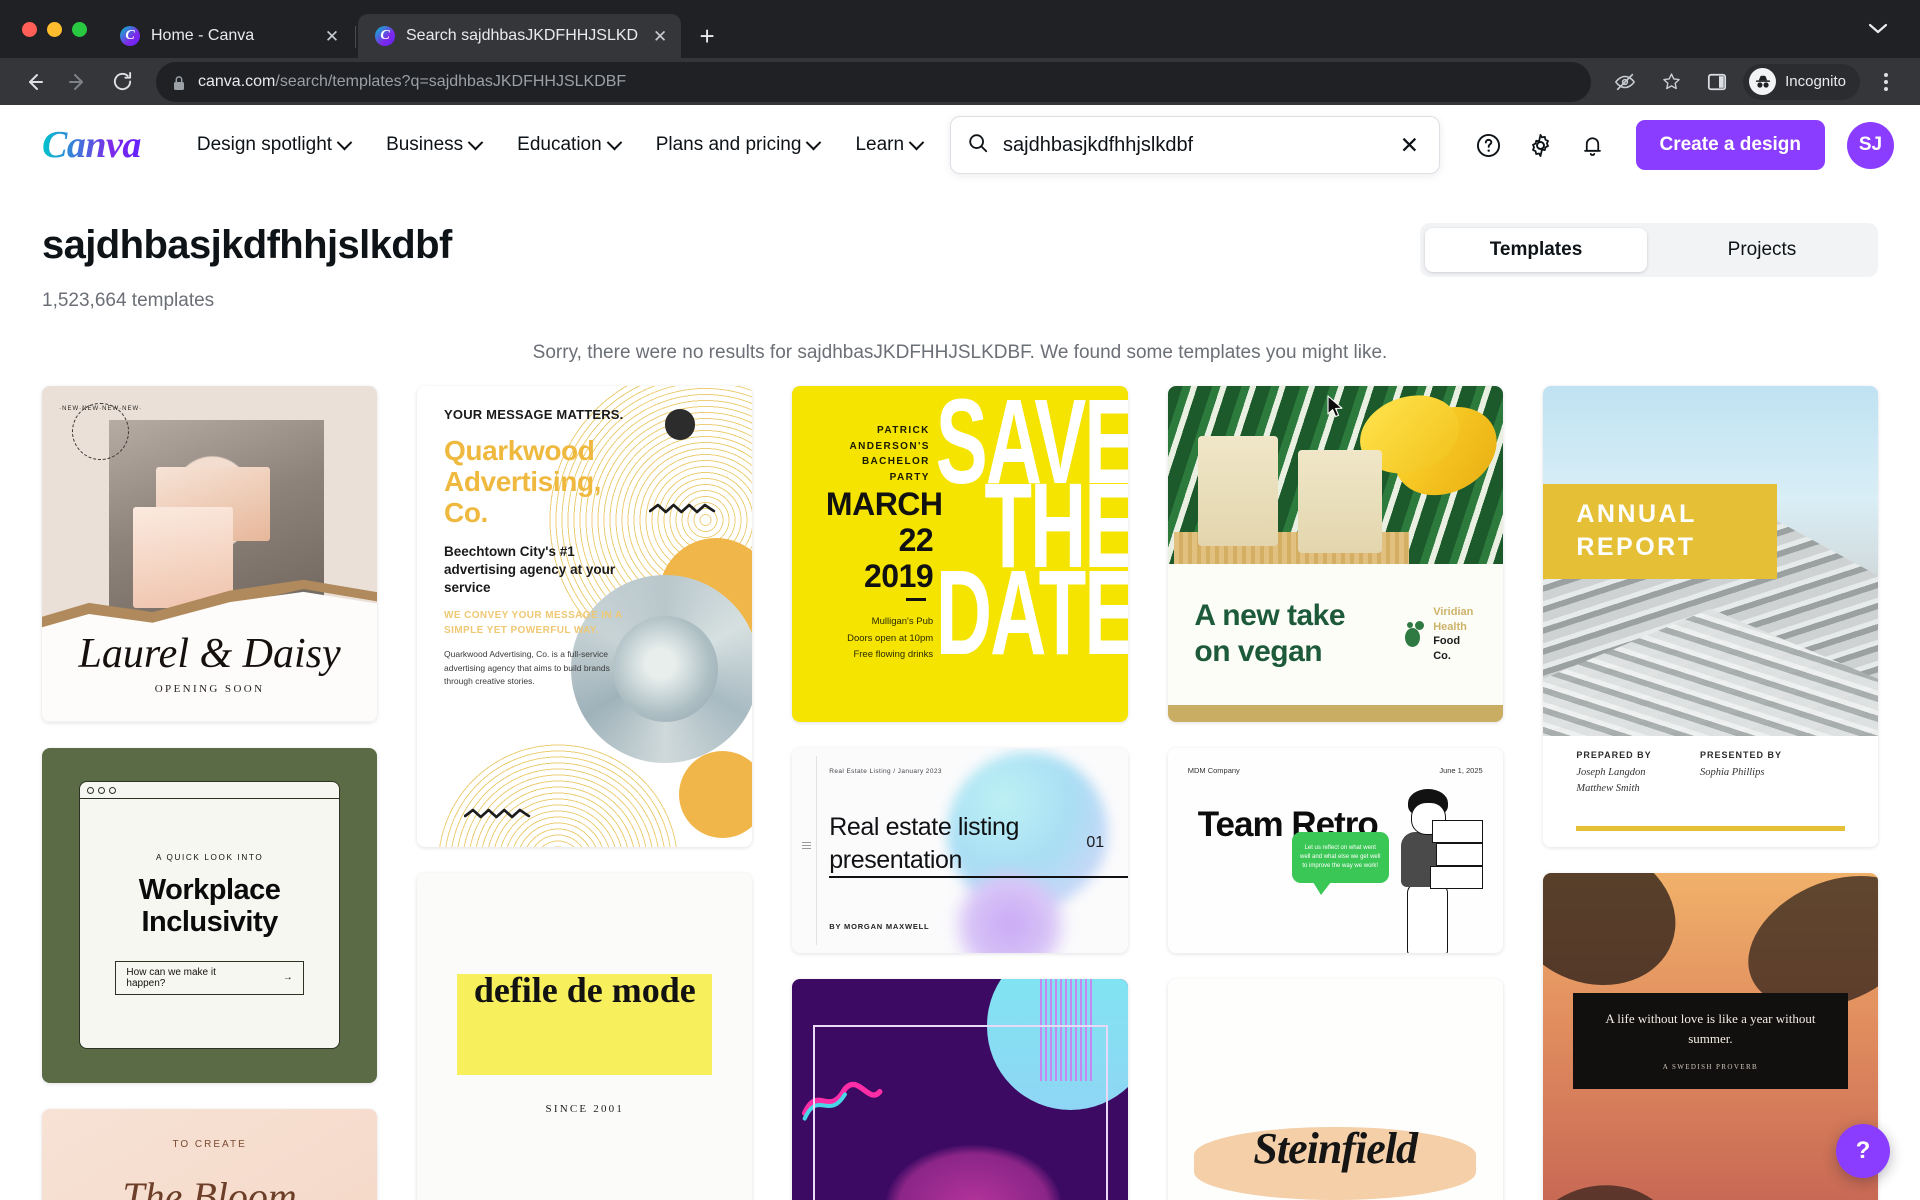 Image resolution: width=1920 pixels, height=1200 pixels. I want to click on close-window-button, so click(29, 29).